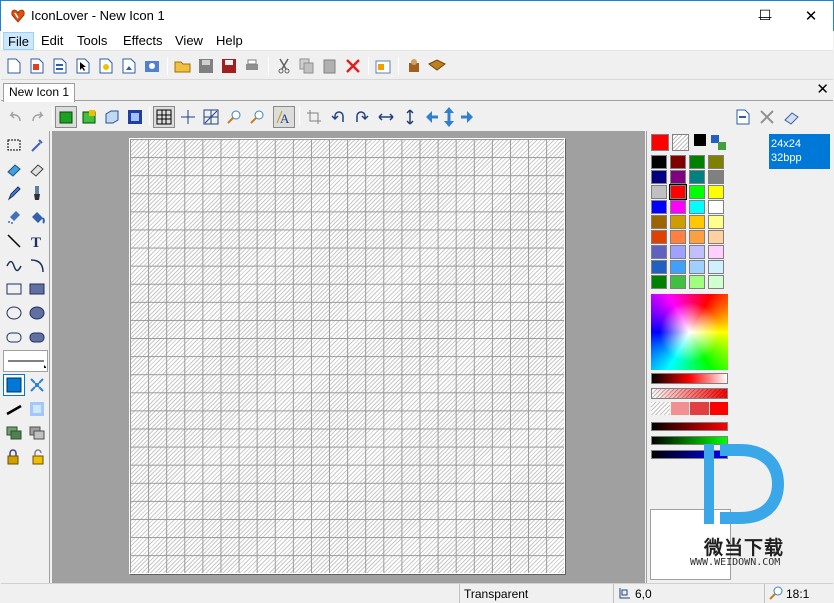  What do you see at coordinates (743, 117) in the screenshot?
I see `new-image-format-button` at bounding box center [743, 117].